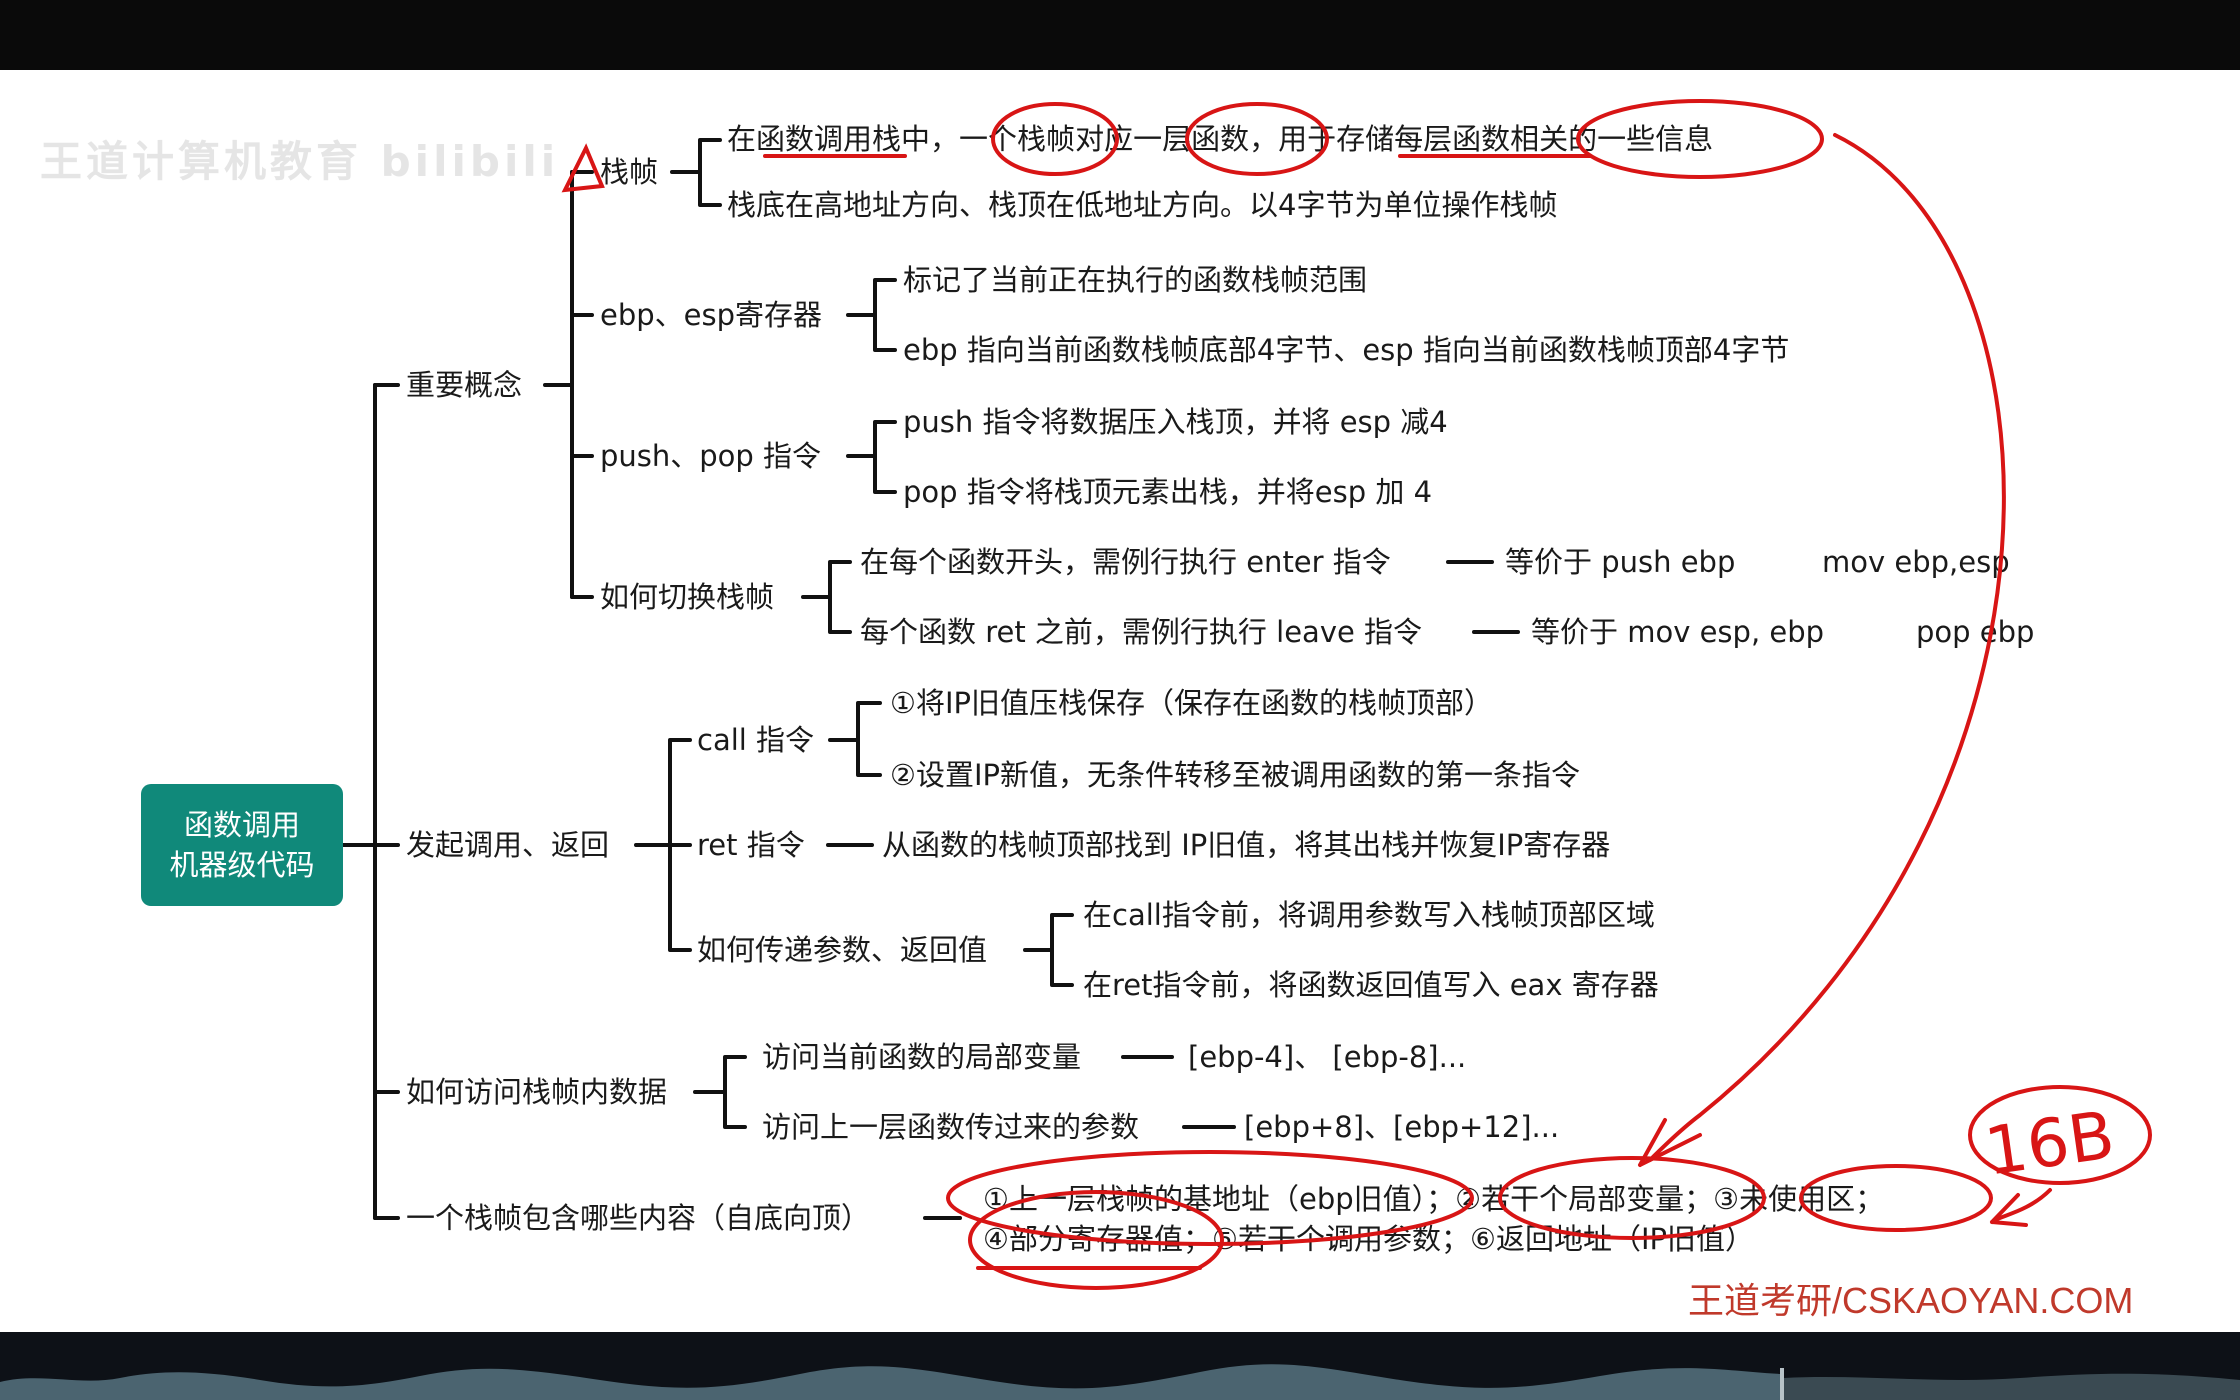 The width and height of the screenshot is (2240, 1400). I want to click on params-item-1: 在call指令前，将调用参数写入栈帧顶部区域, so click(1369, 915).